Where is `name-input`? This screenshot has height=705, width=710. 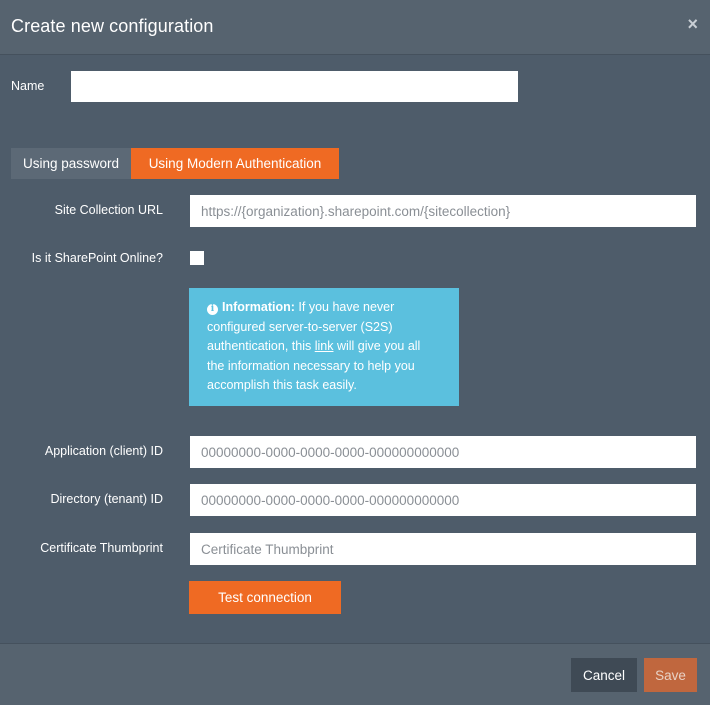 name-input is located at coordinates (294, 86).